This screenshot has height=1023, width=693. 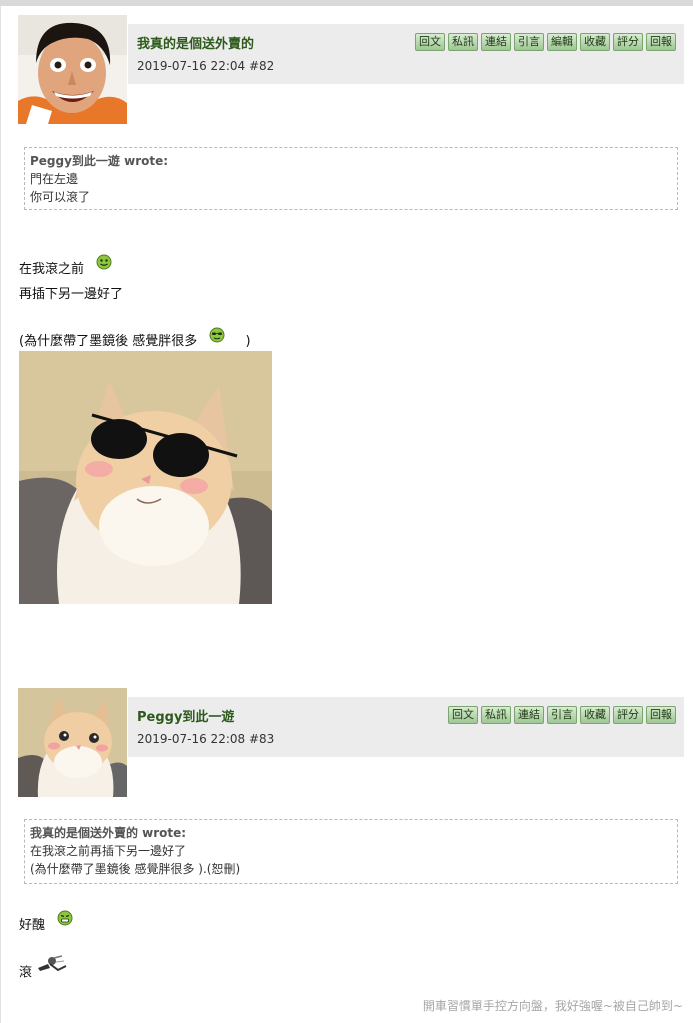 I want to click on post-timestamp: 2019-07-16 22:04 #82, so click(x=206, y=66).